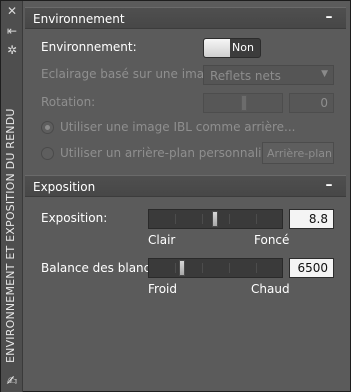 This screenshot has height=392, width=351. What do you see at coordinates (311, 268) in the screenshot?
I see `white-balance-value-field: 6500` at bounding box center [311, 268].